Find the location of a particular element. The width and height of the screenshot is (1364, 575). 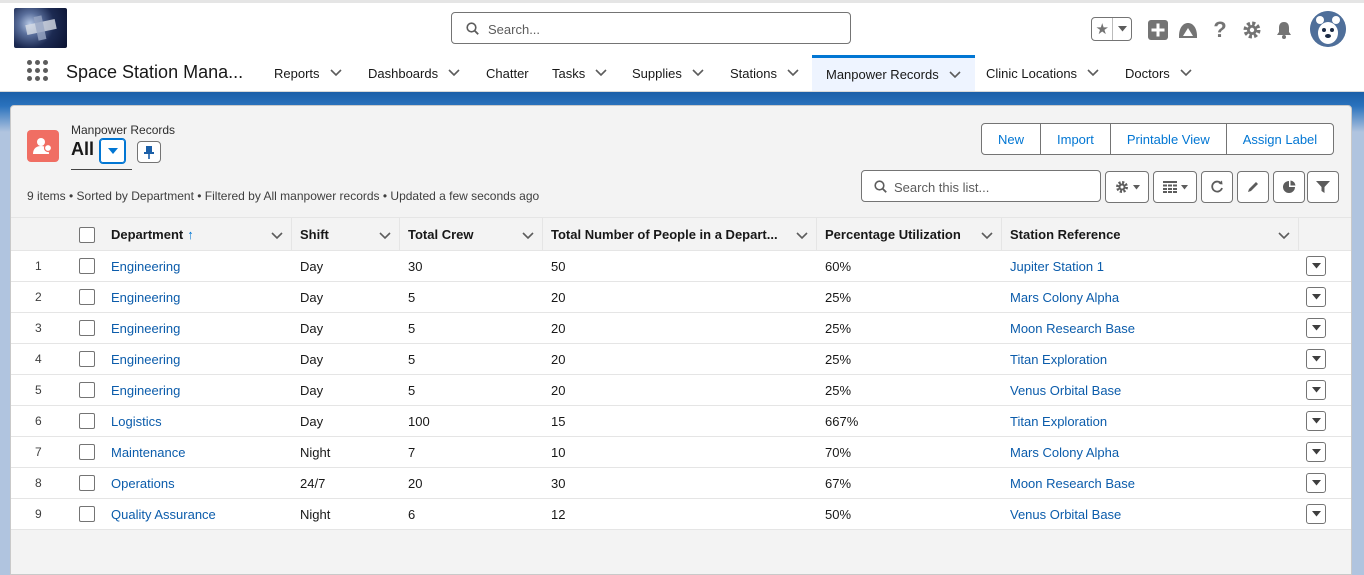

help-icon: ? is located at coordinates (1220, 29).